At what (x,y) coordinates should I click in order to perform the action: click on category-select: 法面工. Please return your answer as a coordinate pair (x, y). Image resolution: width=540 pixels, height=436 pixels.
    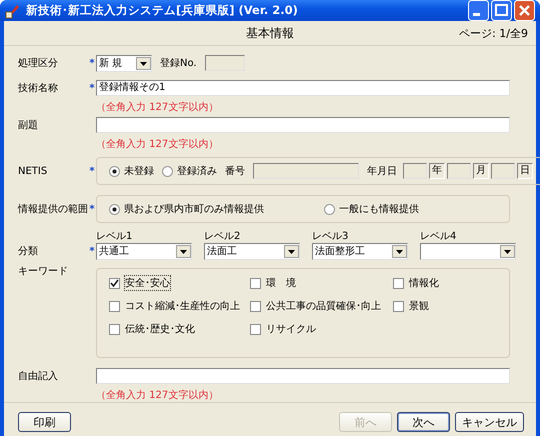
    Looking at the image, I should click on (252, 251).